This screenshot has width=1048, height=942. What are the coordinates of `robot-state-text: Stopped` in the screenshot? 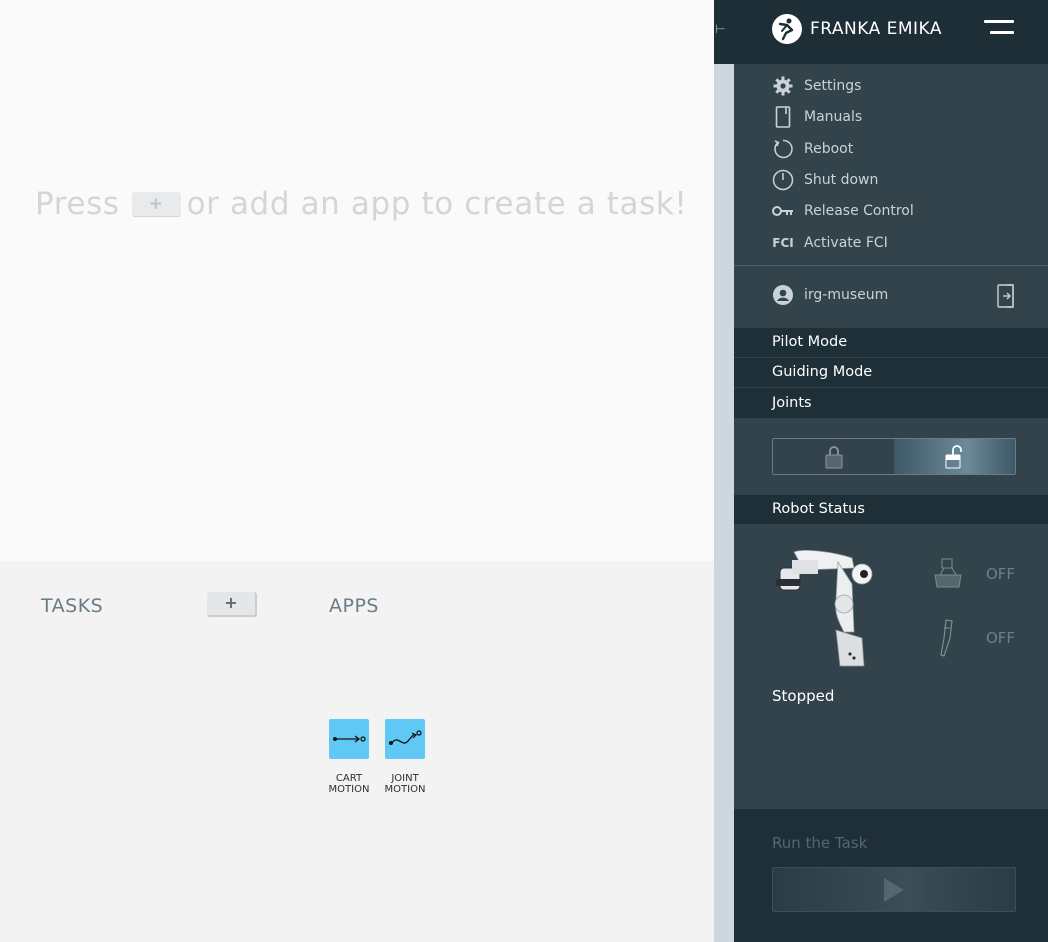 It's located at (803, 696).